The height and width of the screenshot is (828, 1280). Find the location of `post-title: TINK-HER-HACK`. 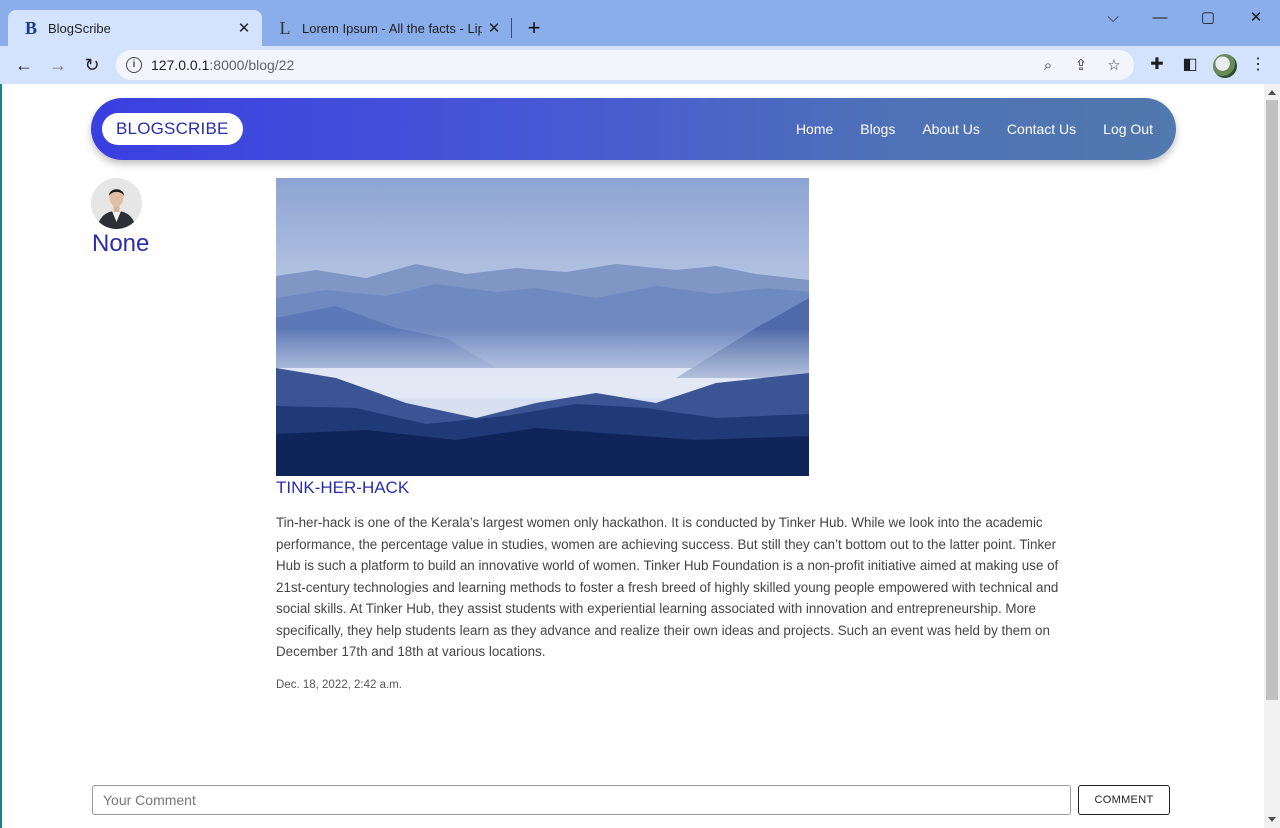

post-title: TINK-HER-HACK is located at coordinates (343, 487).